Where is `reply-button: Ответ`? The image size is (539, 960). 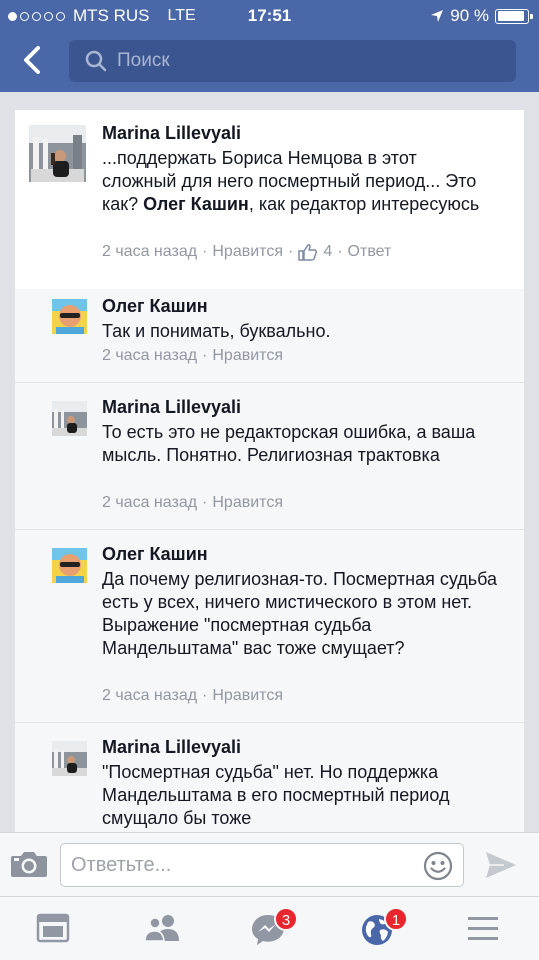
reply-button: Ответ is located at coordinates (370, 252).